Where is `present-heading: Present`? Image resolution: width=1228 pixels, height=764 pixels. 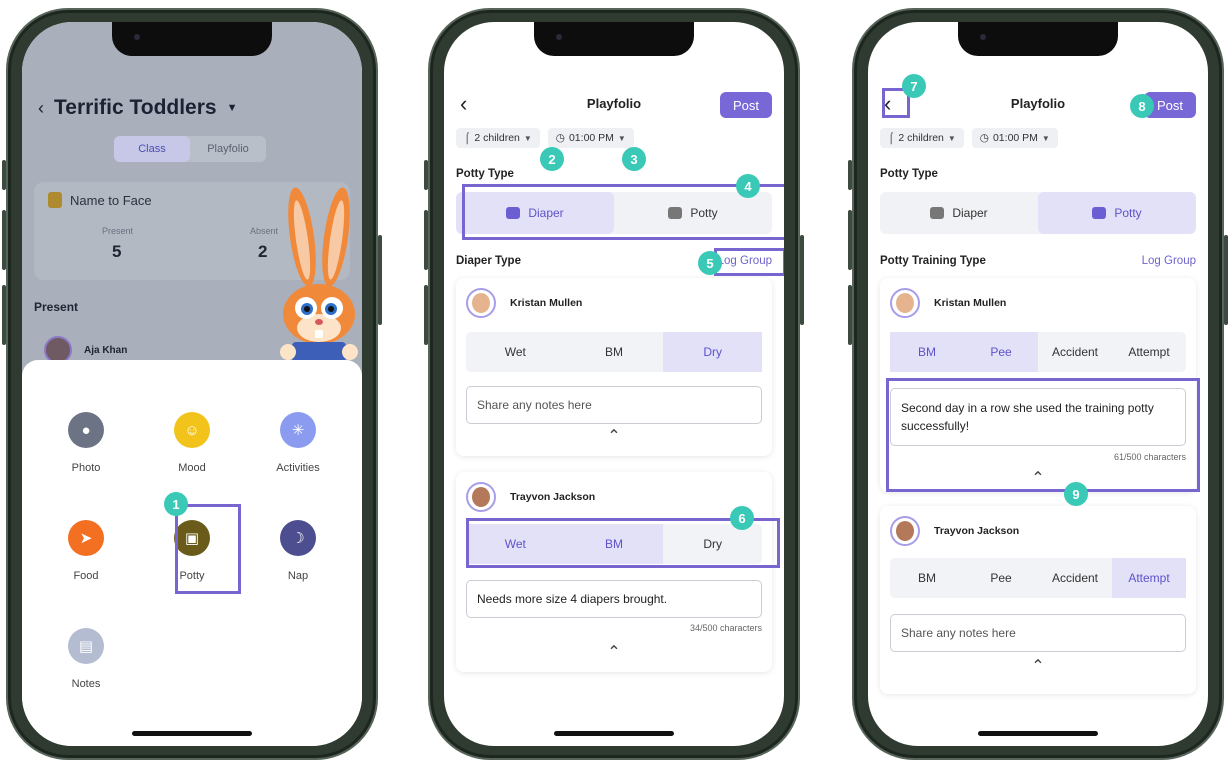 present-heading: Present is located at coordinates (56, 307).